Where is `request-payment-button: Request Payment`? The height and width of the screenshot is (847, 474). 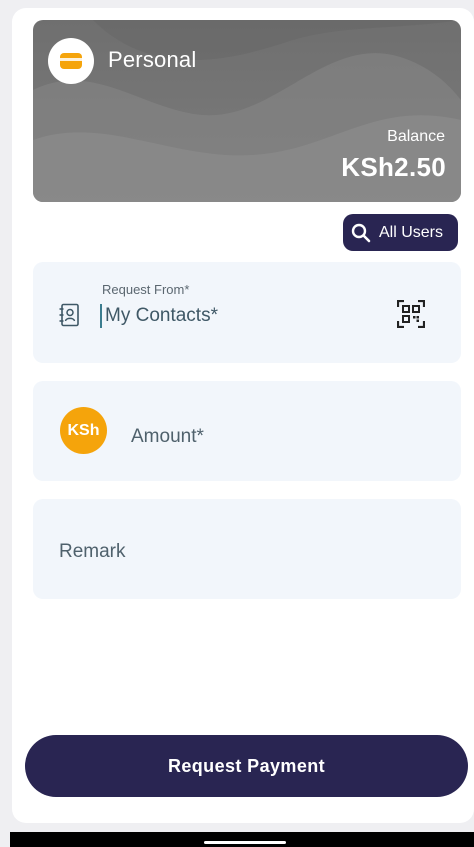
request-payment-button: Request Payment is located at coordinates (246, 766).